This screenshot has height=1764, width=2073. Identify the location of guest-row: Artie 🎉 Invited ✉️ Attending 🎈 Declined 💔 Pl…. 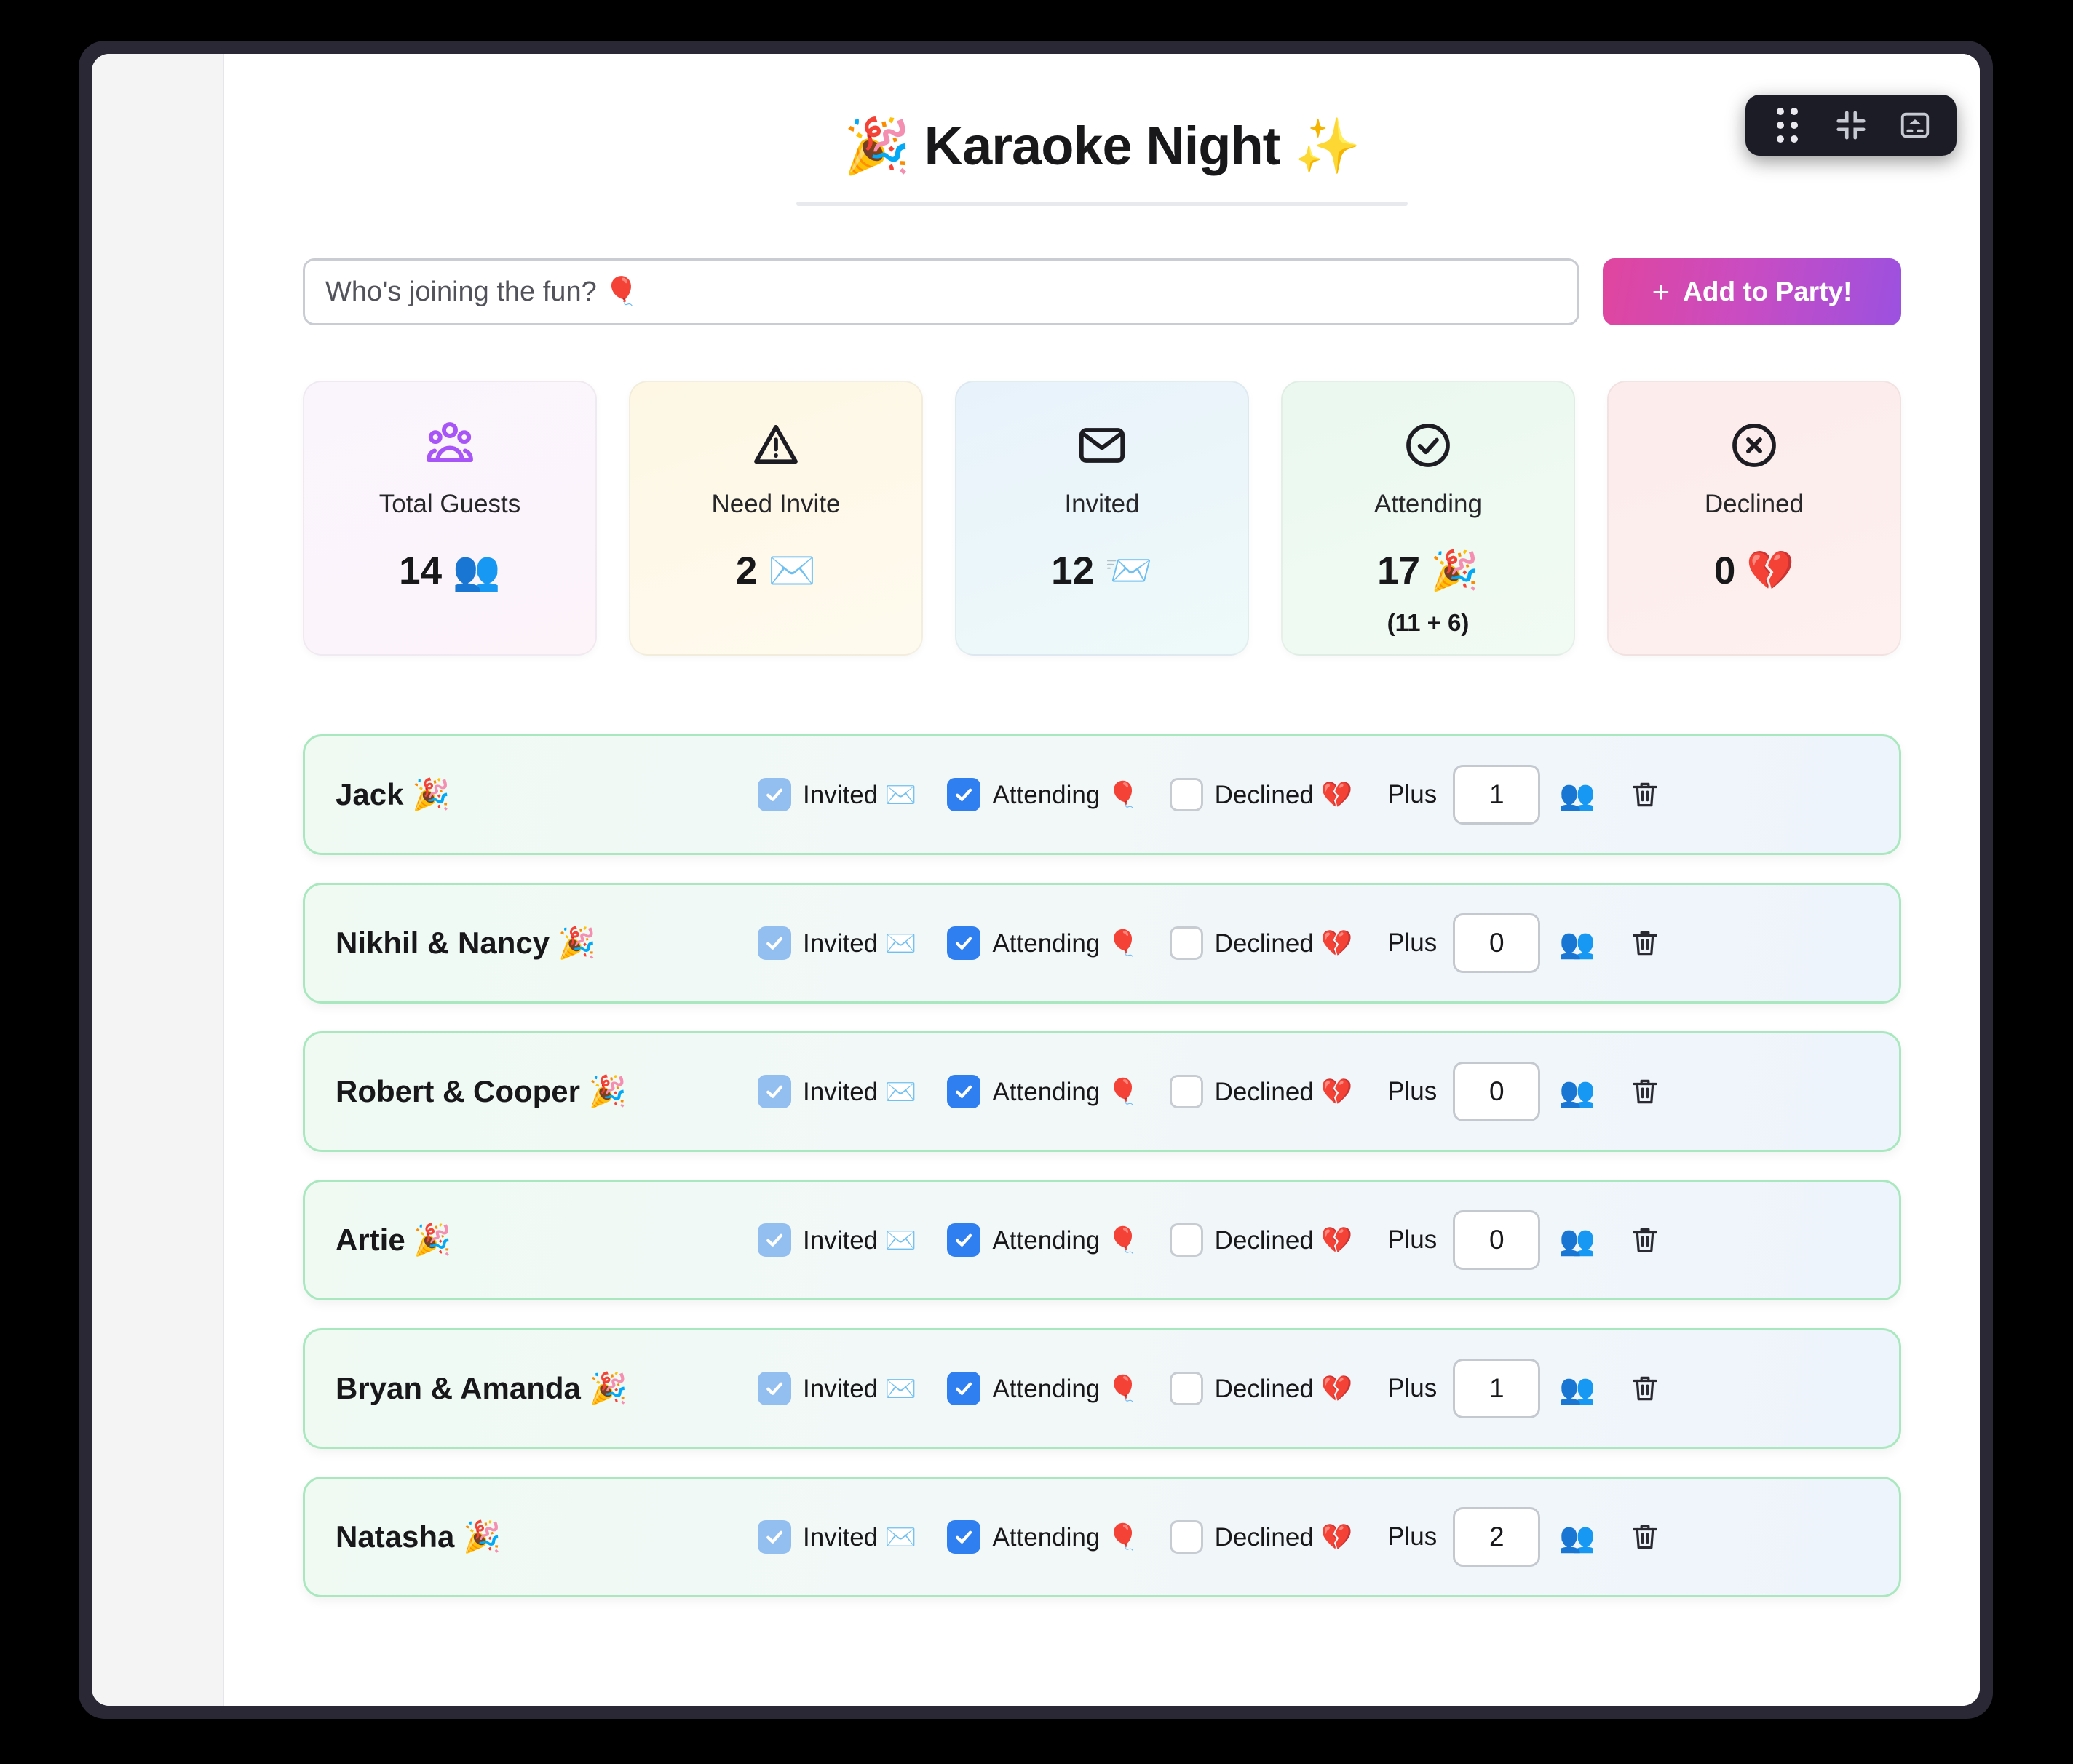
(1102, 1240).